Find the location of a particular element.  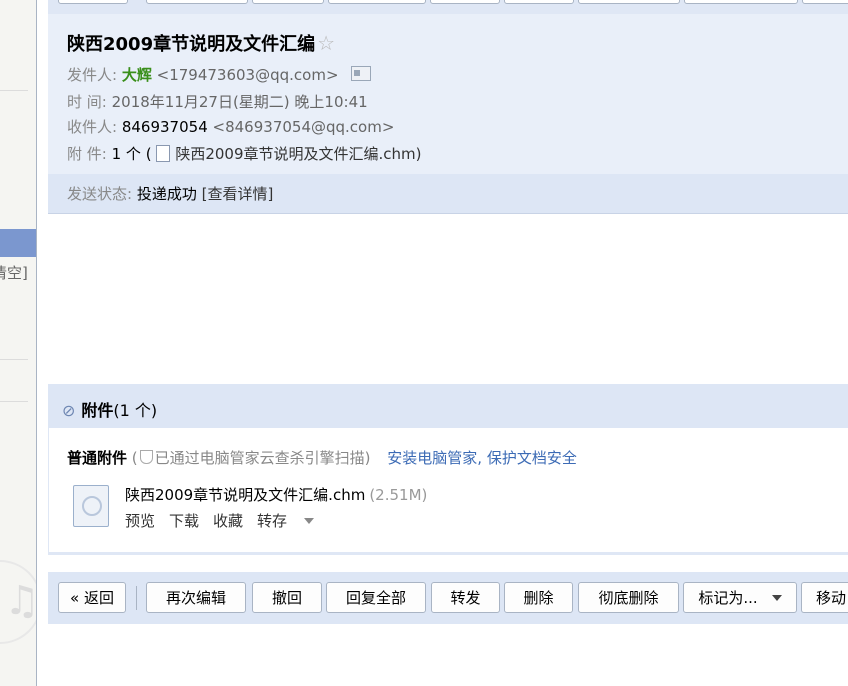

star-icon: ☆ is located at coordinates (326, 43).